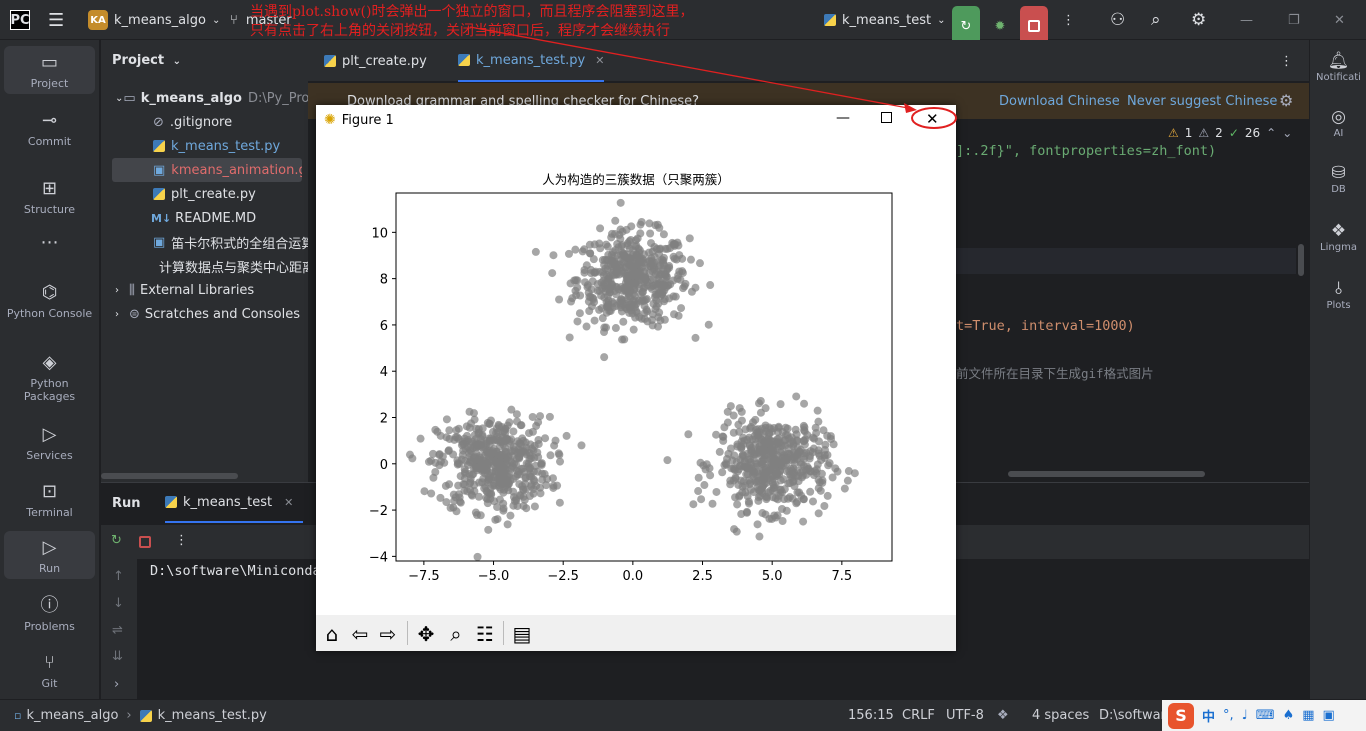 Image resolution: width=1366 pixels, height=731 pixels. I want to click on zoom-icon: ⌕, so click(456, 634).